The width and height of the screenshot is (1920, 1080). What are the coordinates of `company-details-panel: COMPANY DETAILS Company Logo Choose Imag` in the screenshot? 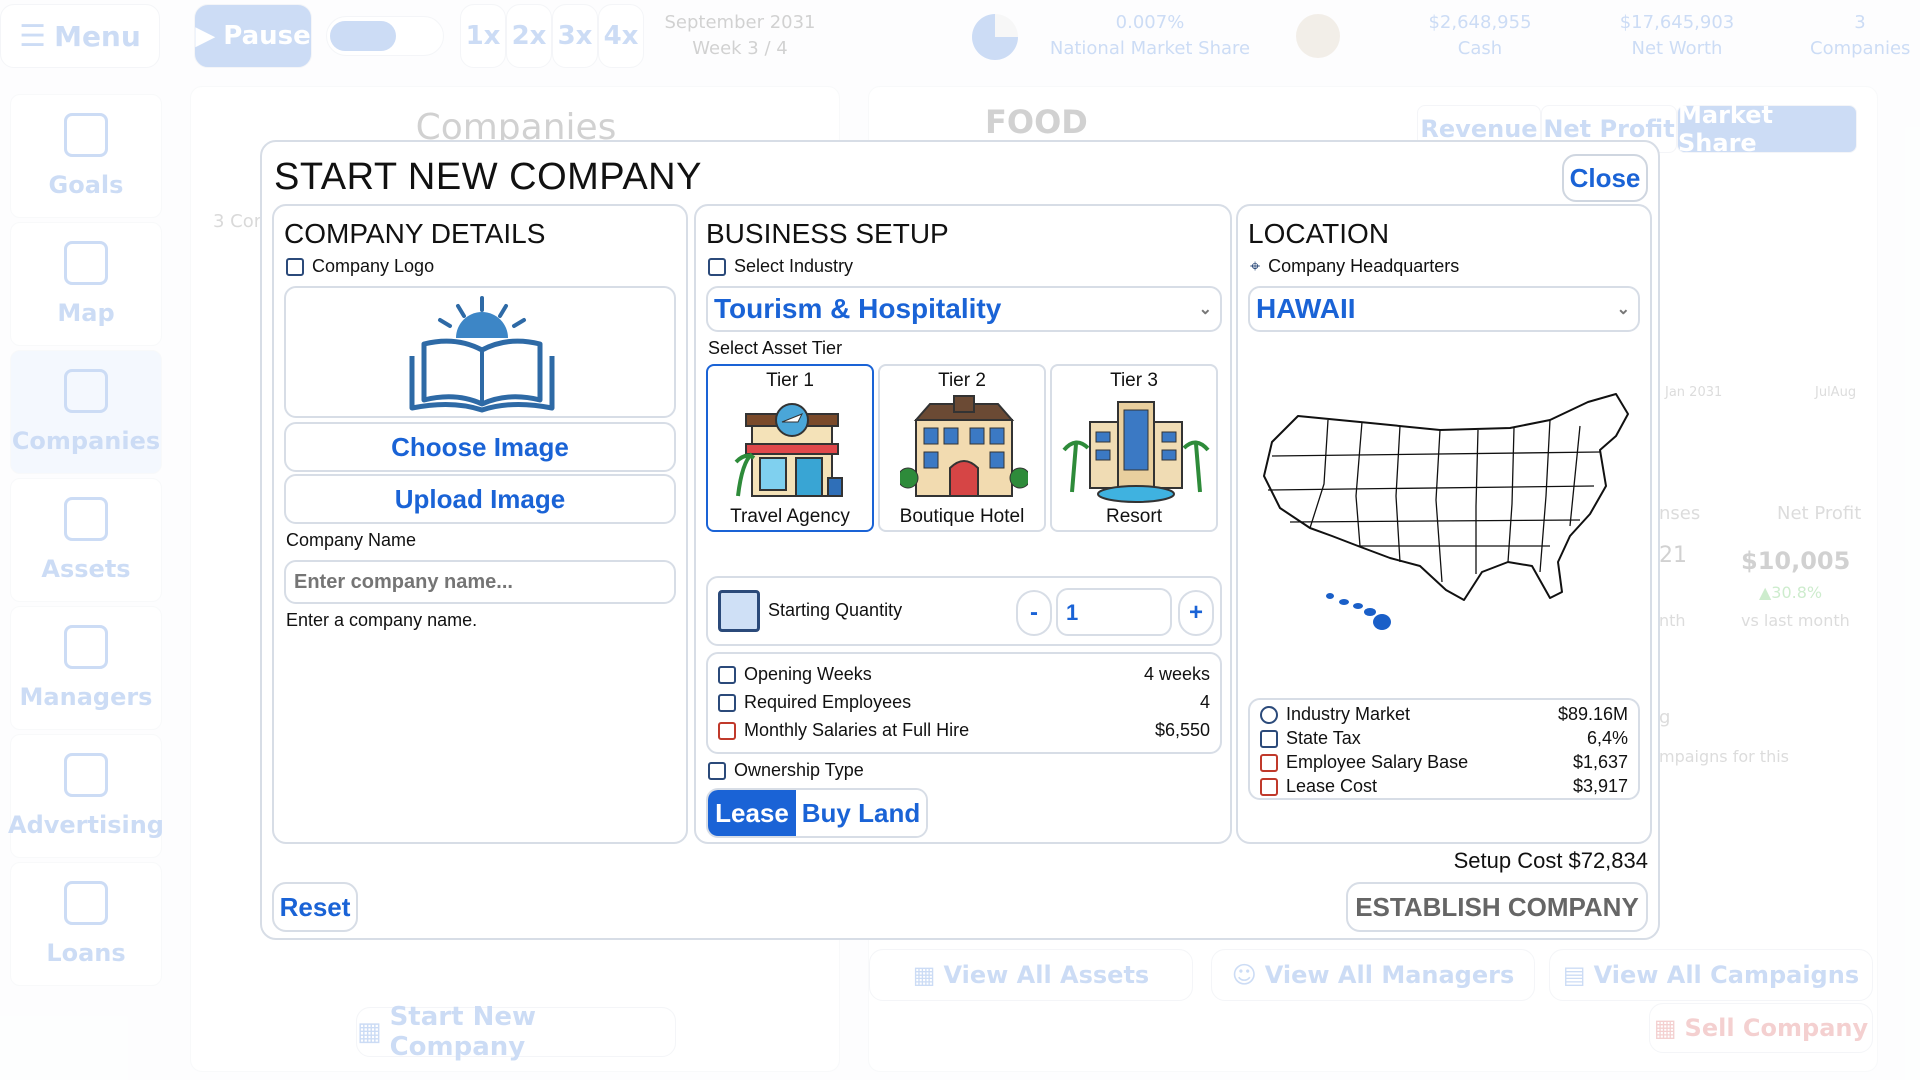 It's located at (480, 524).